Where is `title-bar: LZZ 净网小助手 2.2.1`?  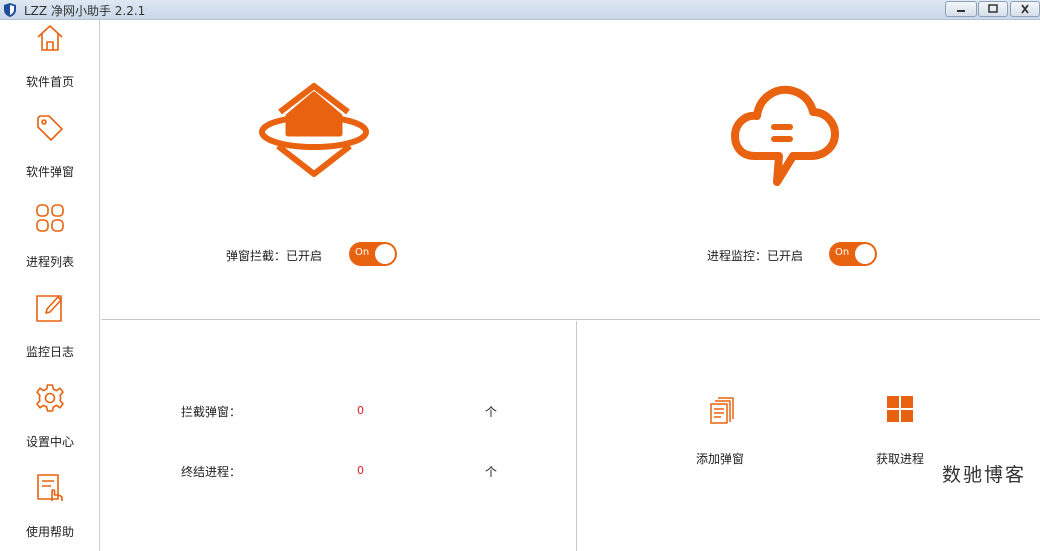
title-bar: LZZ 净网小助手 2.2.1 is located at coordinates (520, 10).